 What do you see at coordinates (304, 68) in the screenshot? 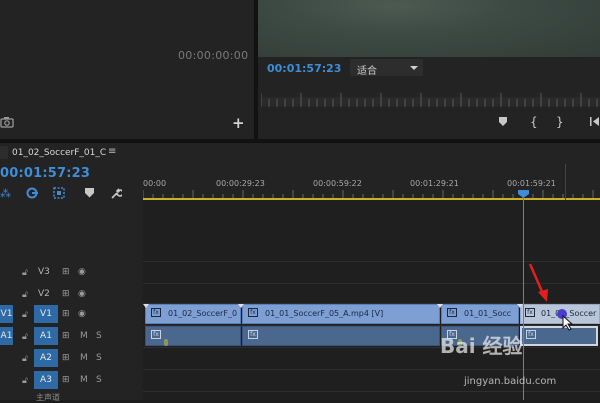
I see `program-timecode: 00:01:57:23` at bounding box center [304, 68].